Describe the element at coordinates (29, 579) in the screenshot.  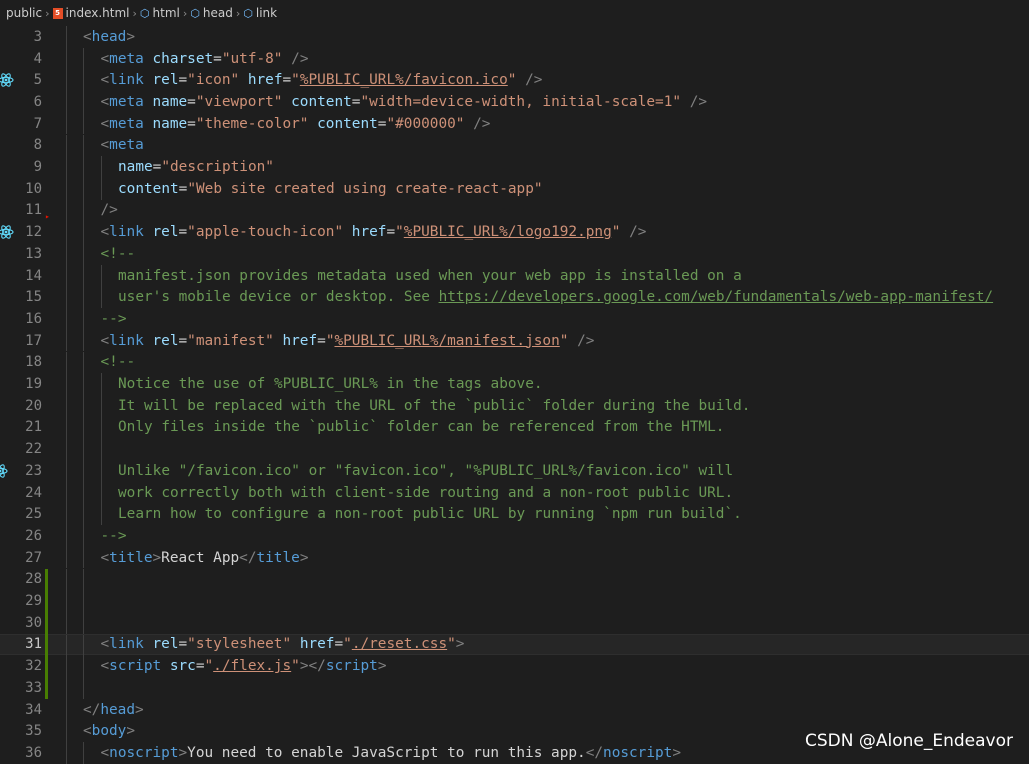
I see `line-number: 28` at that location.